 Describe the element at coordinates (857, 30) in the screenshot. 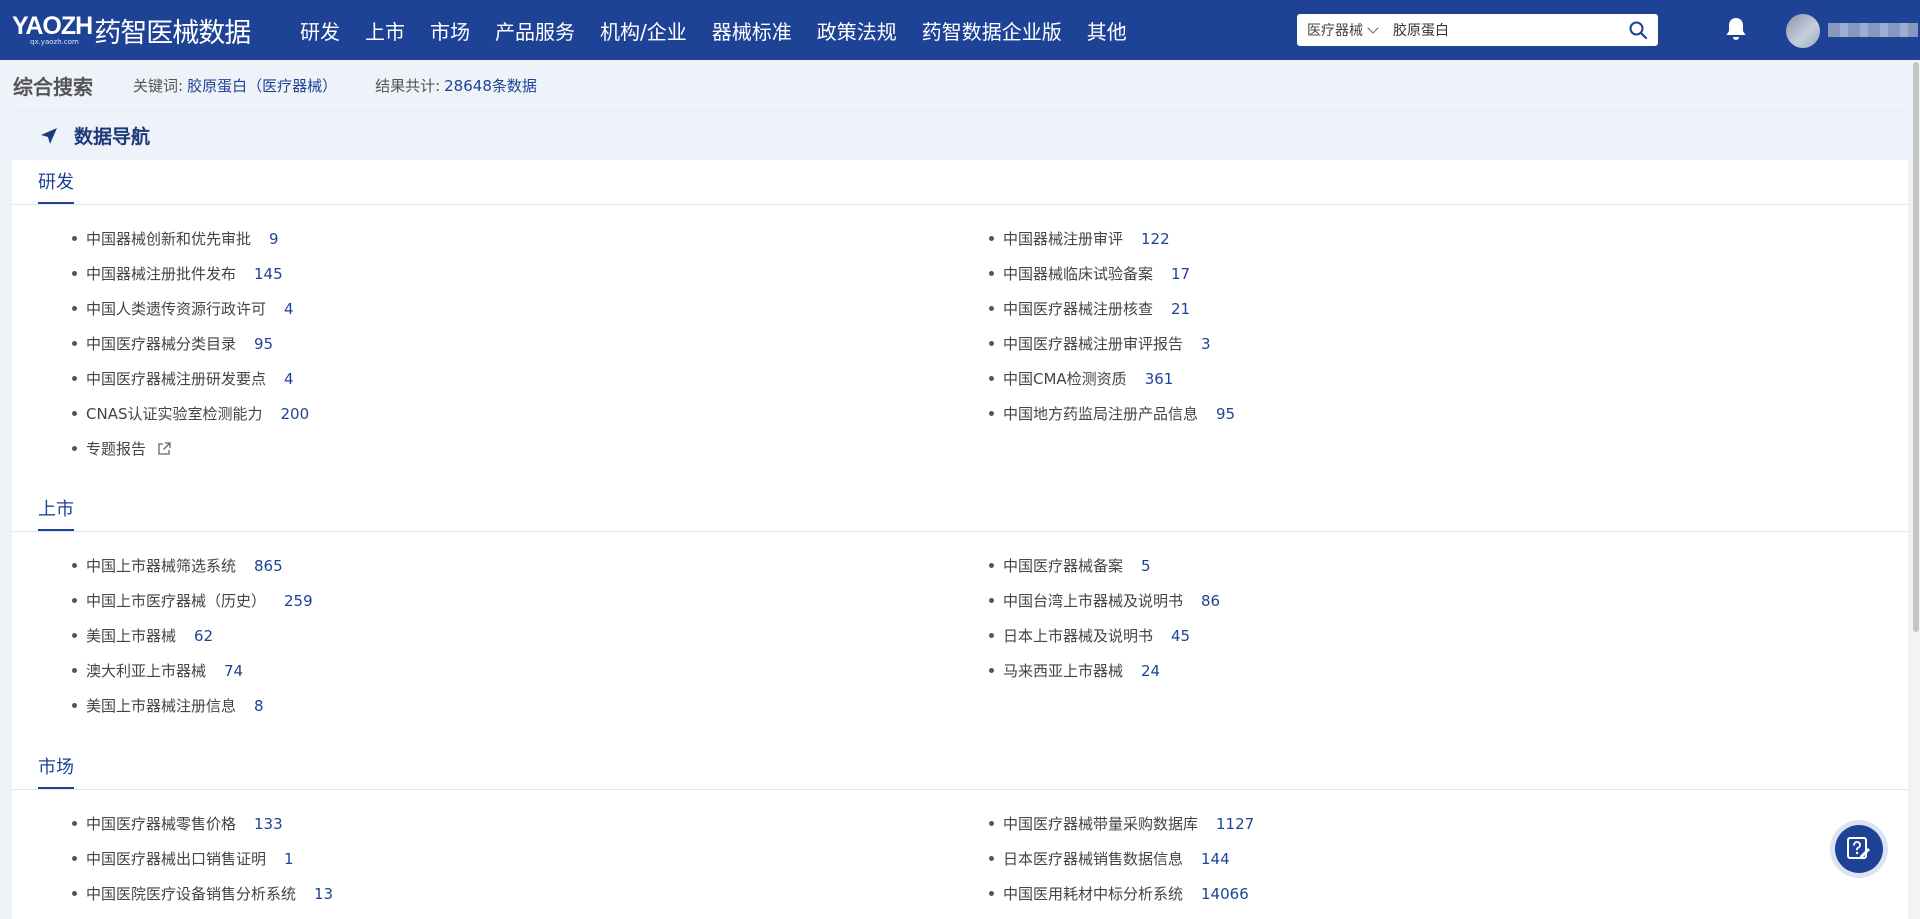

I see `nav-item-policy: 政策法规` at that location.